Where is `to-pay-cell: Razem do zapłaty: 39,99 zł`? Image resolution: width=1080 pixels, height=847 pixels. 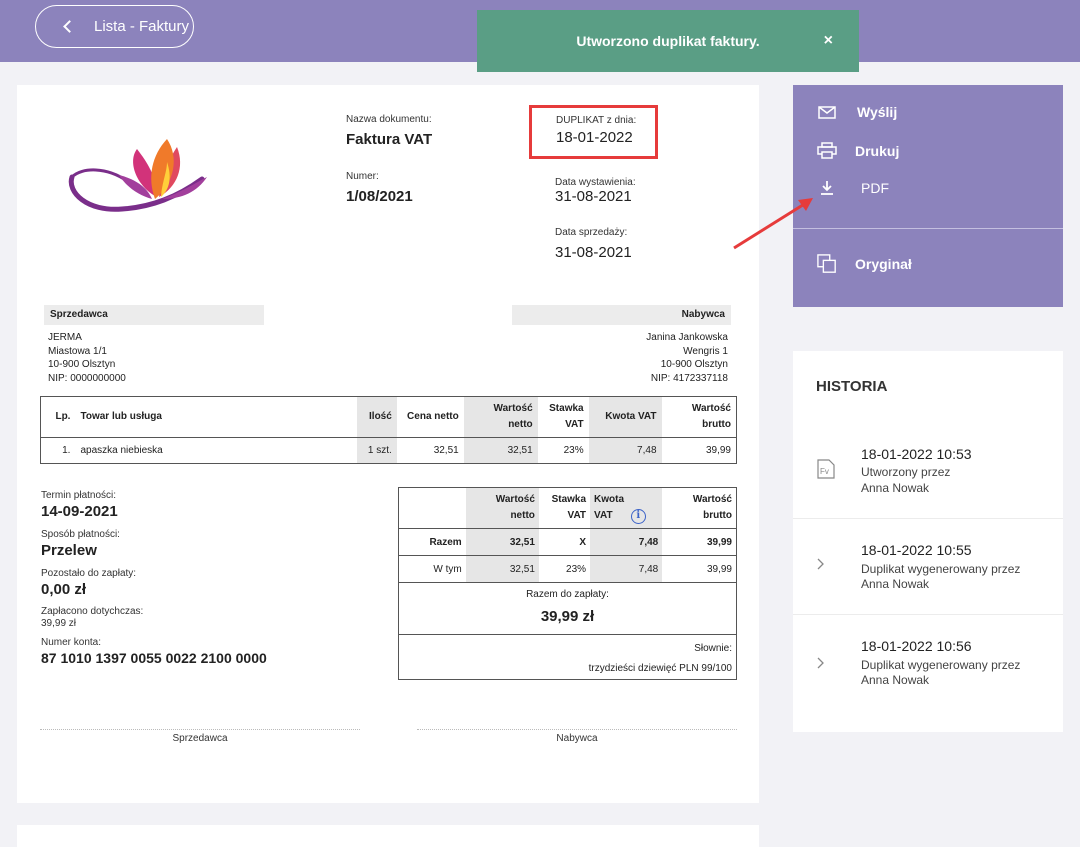 to-pay-cell: Razem do zapłaty: 39,99 zł is located at coordinates (568, 609).